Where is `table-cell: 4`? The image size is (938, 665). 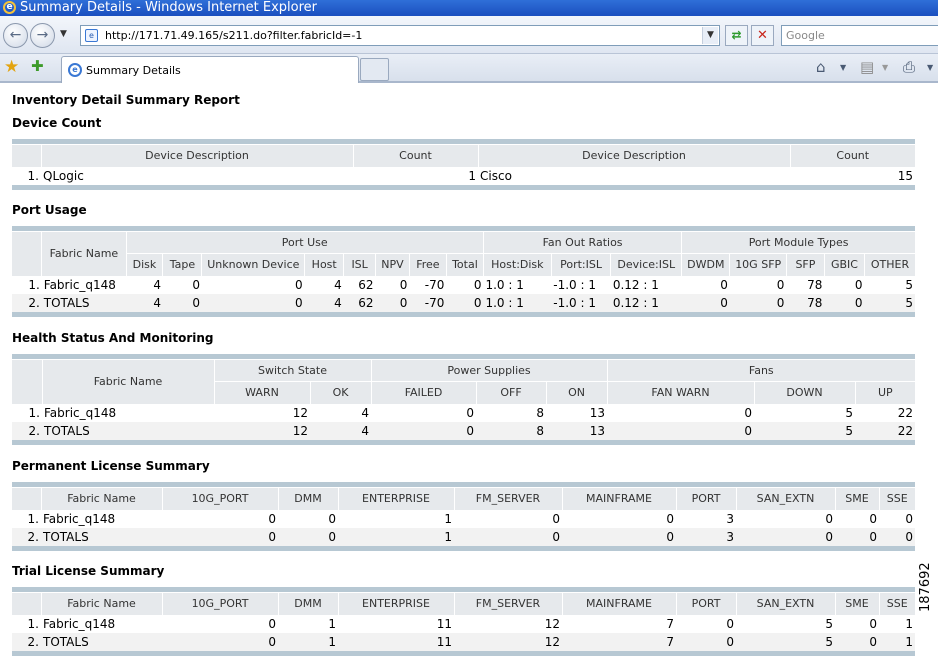 table-cell: 4 is located at coordinates (341, 430).